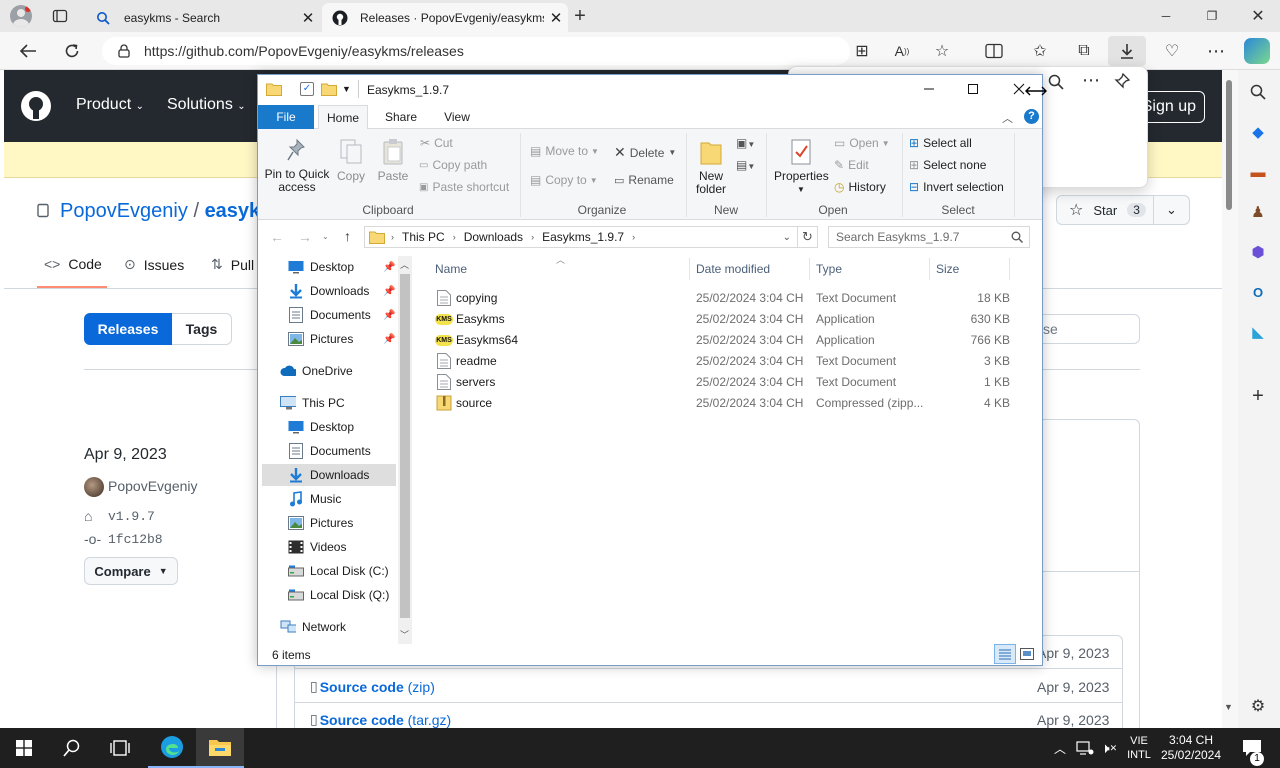 The width and height of the screenshot is (1280, 768). Describe the element at coordinates (464, 187) in the screenshot. I see `paste-shortcut-button: ▣ Paste shortcut` at that location.